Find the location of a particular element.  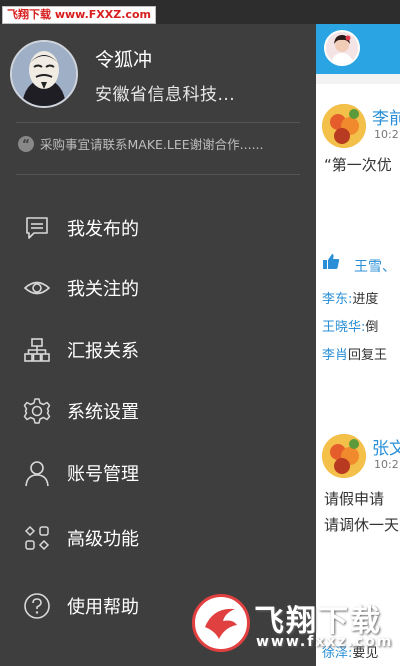

comment-author: 王晓华: is located at coordinates (343, 327).